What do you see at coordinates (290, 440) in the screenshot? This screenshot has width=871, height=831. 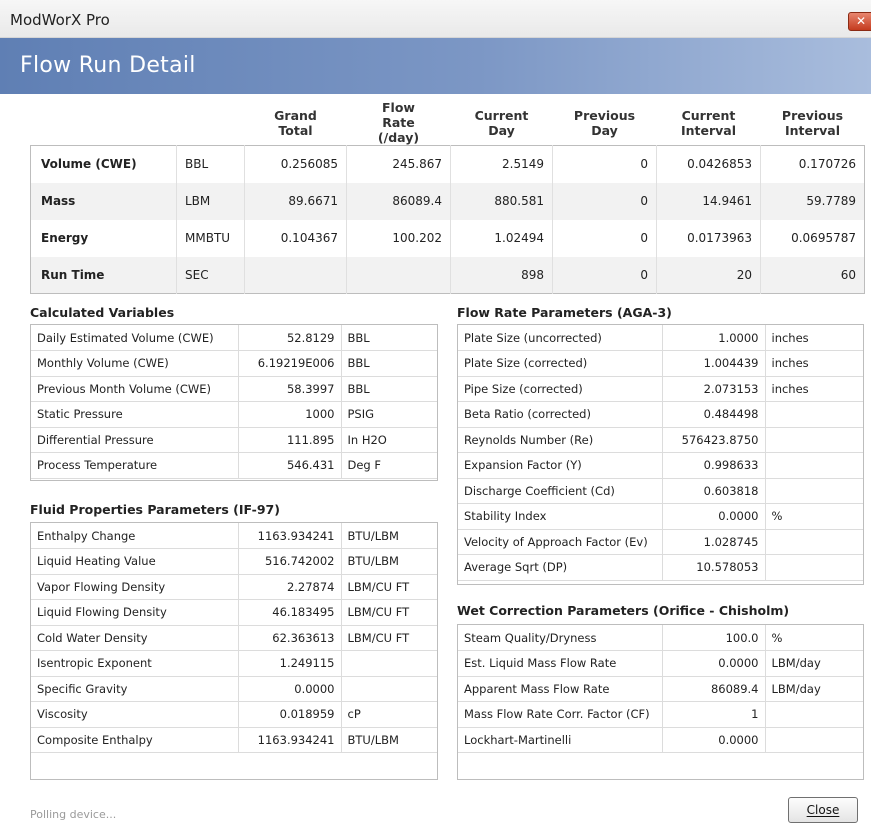 I see `param-value: 111.895` at bounding box center [290, 440].